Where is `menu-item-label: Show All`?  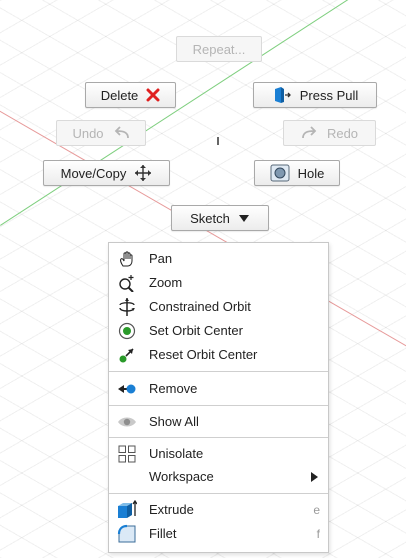
menu-item-label: Show All is located at coordinates (174, 421).